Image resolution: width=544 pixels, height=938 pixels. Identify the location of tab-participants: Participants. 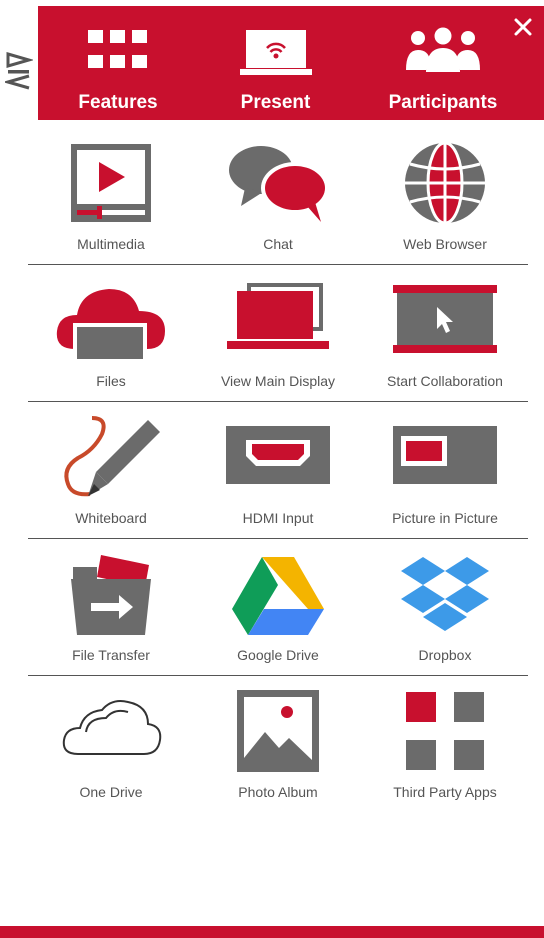
(443, 63).